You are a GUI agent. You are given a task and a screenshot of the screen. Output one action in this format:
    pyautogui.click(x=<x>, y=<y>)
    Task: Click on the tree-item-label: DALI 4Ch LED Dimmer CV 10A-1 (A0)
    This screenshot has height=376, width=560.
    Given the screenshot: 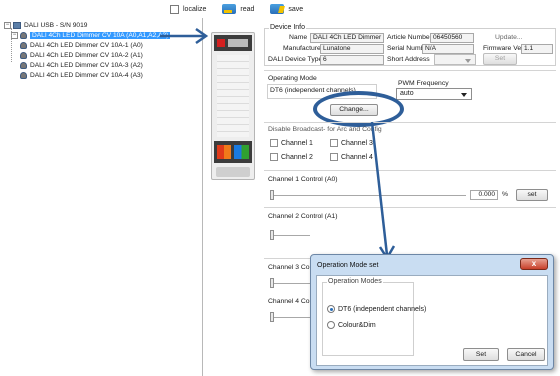 What is the action you would take?
    pyautogui.click(x=86, y=45)
    